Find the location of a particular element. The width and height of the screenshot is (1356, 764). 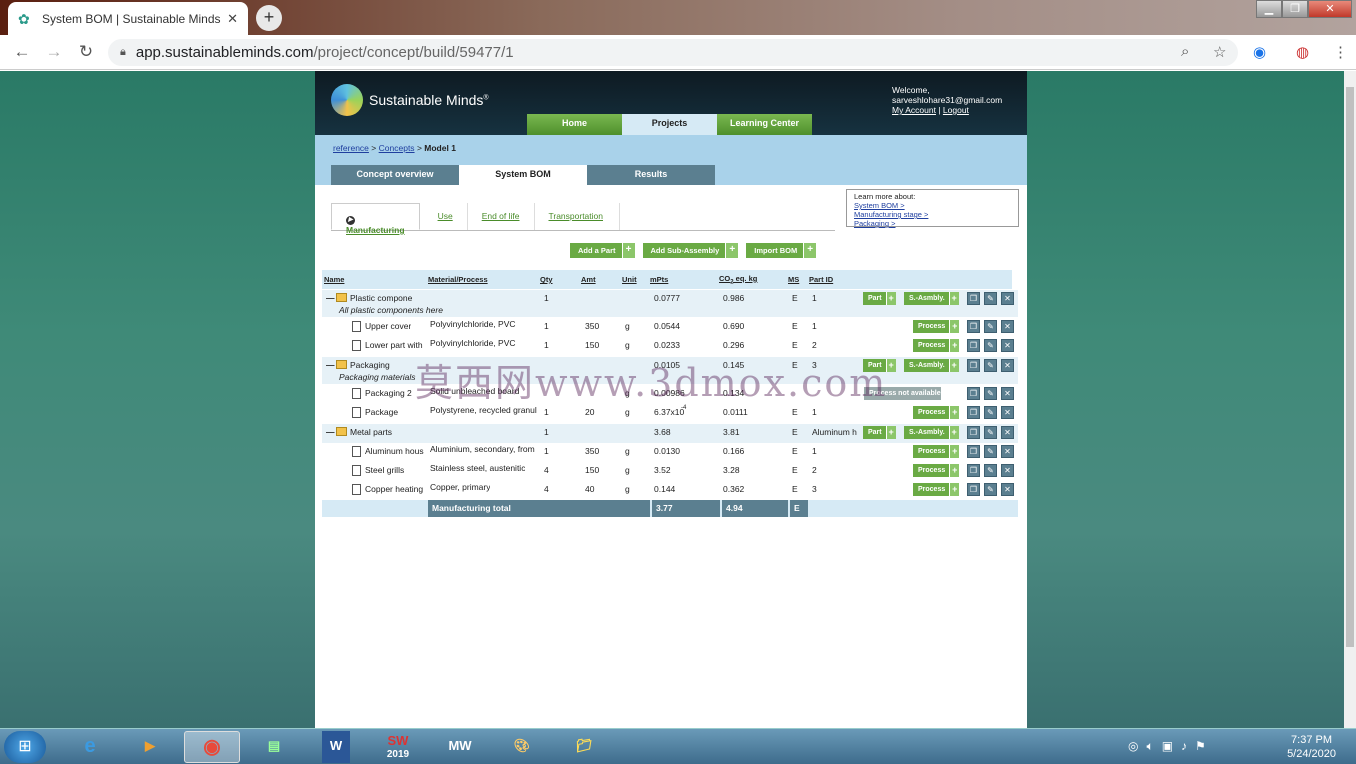

stage-tab-transportation: Transportation is located at coordinates (577, 216).